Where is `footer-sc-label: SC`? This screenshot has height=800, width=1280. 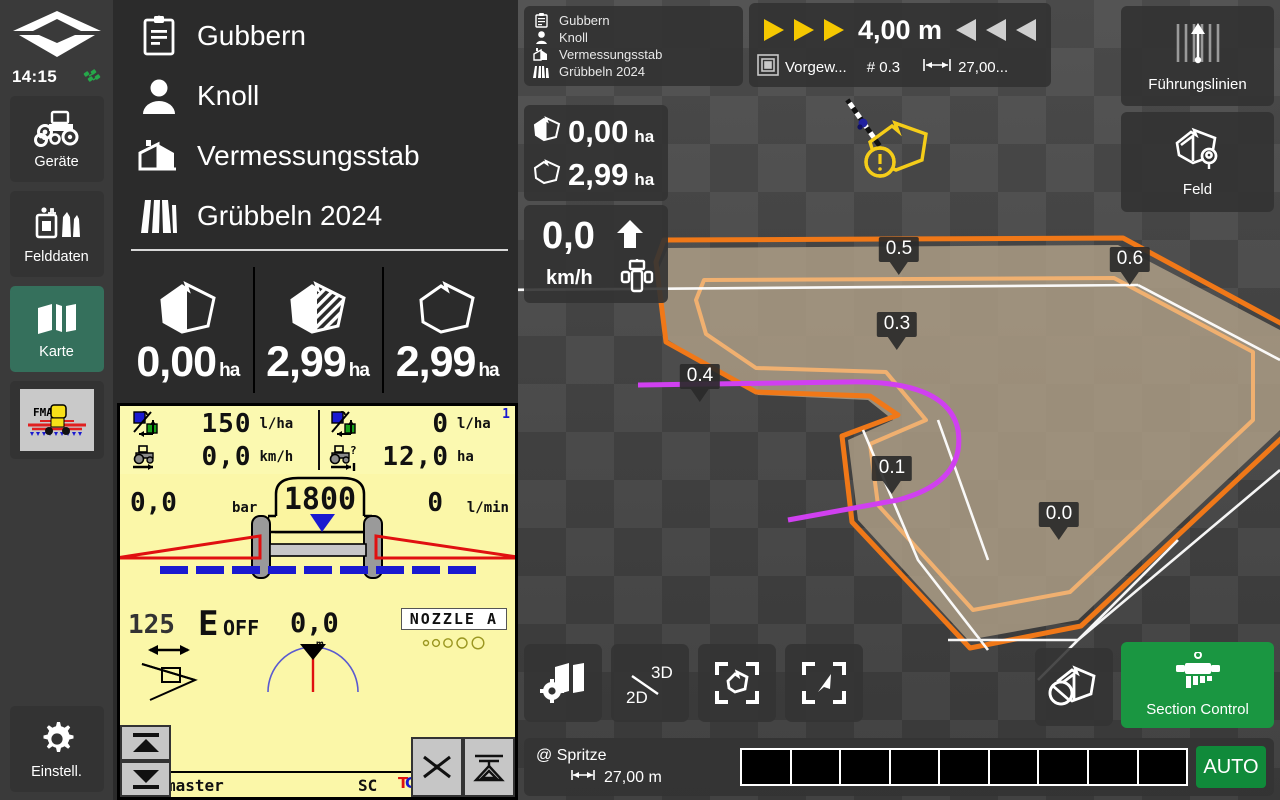
footer-sc-label: SC is located at coordinates (368, 785).